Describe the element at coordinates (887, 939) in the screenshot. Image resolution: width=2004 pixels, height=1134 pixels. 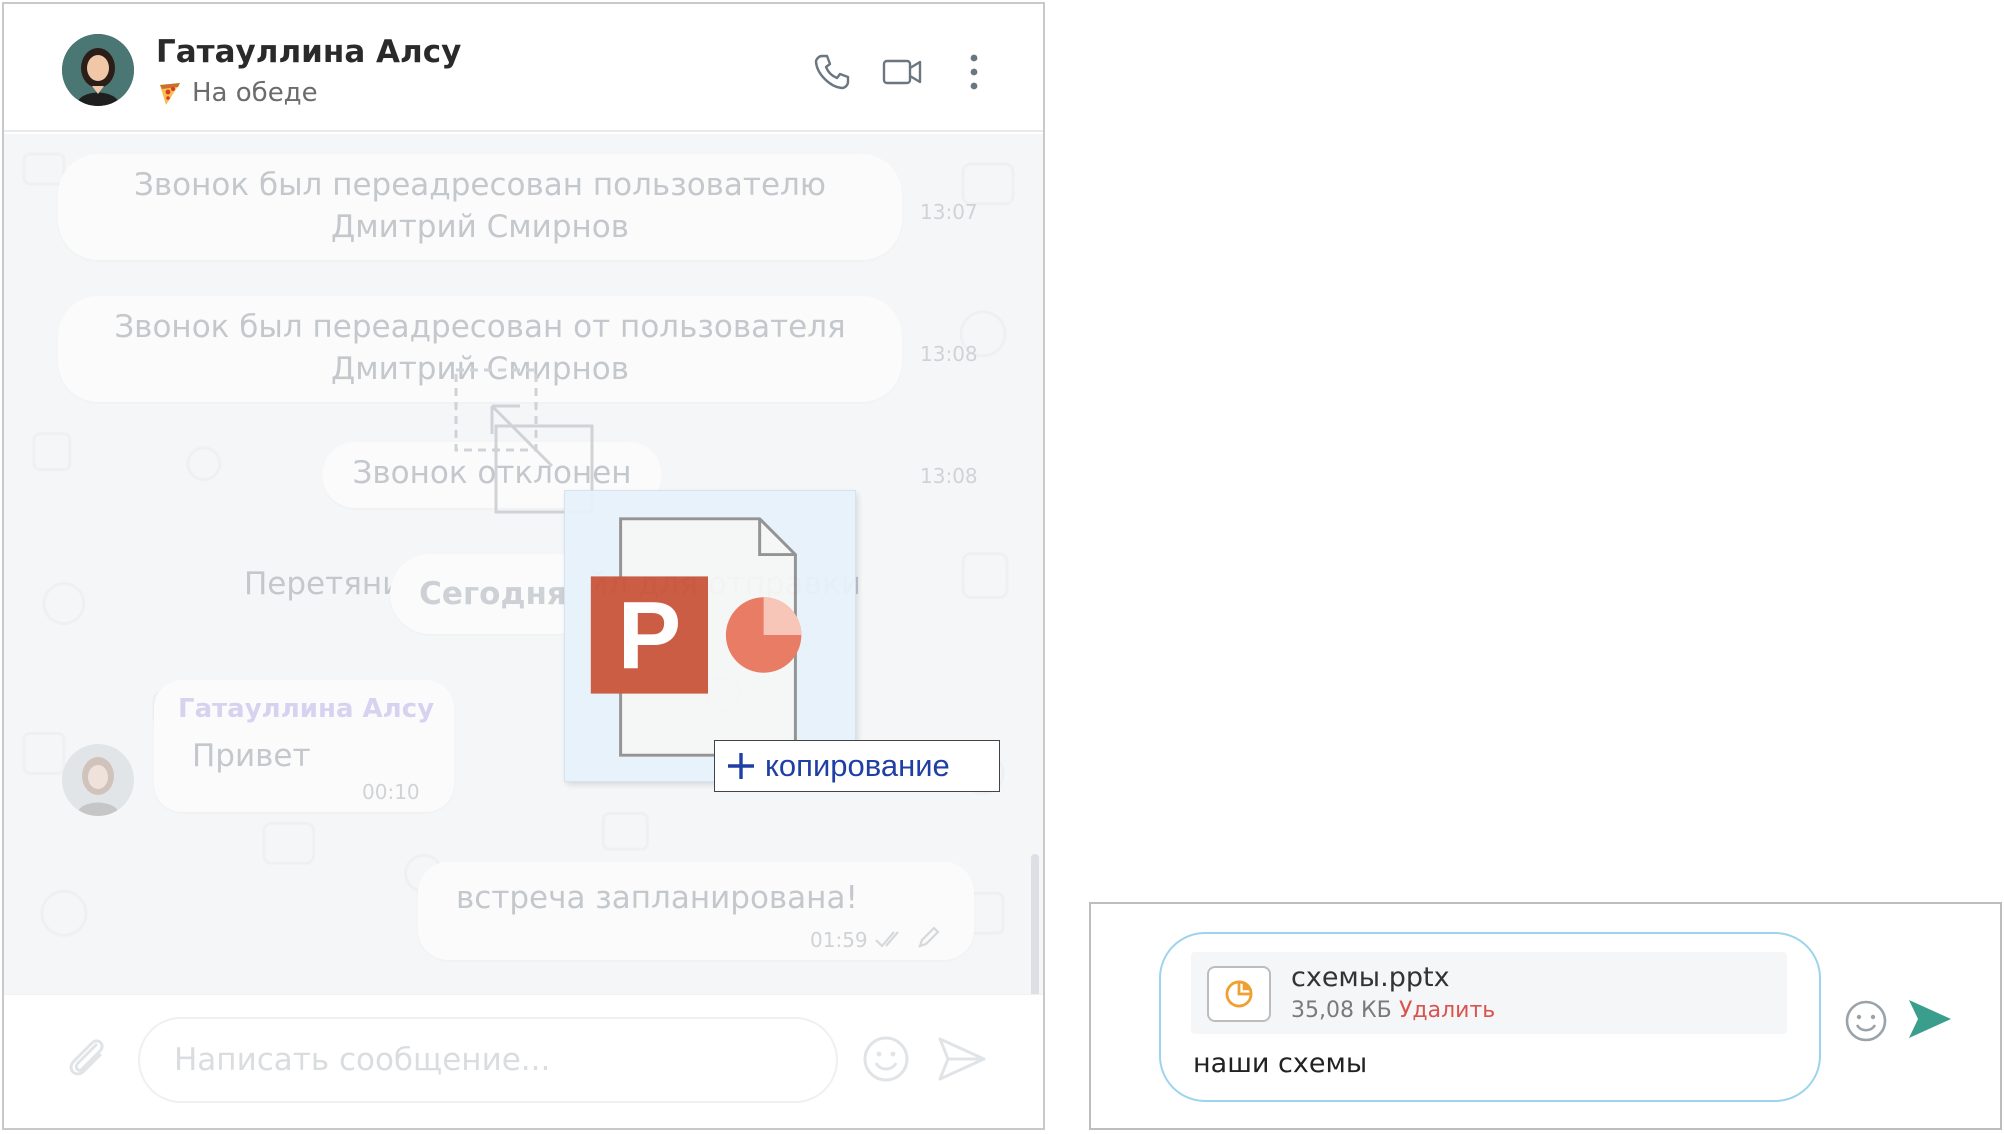
I see `double-check-icon` at that location.